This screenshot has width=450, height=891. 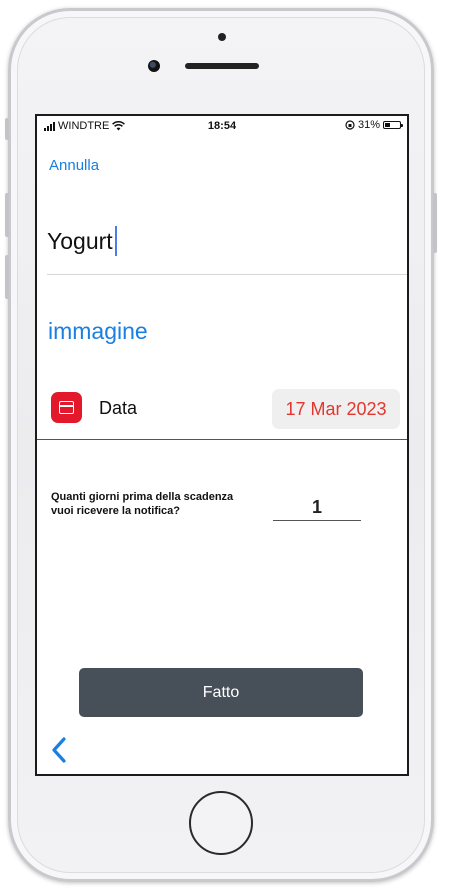 What do you see at coordinates (221, 823) in the screenshot?
I see `home-button` at bounding box center [221, 823].